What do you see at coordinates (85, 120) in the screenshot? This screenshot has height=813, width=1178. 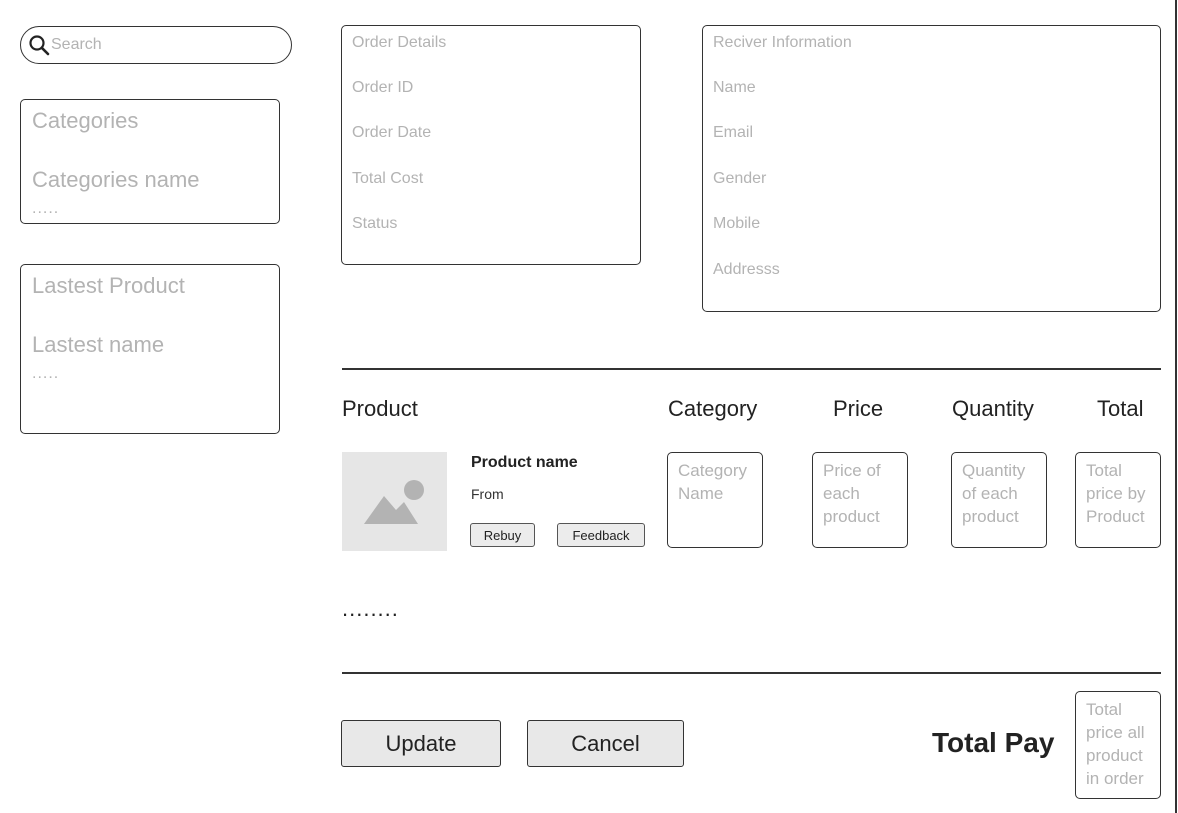 I see `categories-title: Categories` at bounding box center [85, 120].